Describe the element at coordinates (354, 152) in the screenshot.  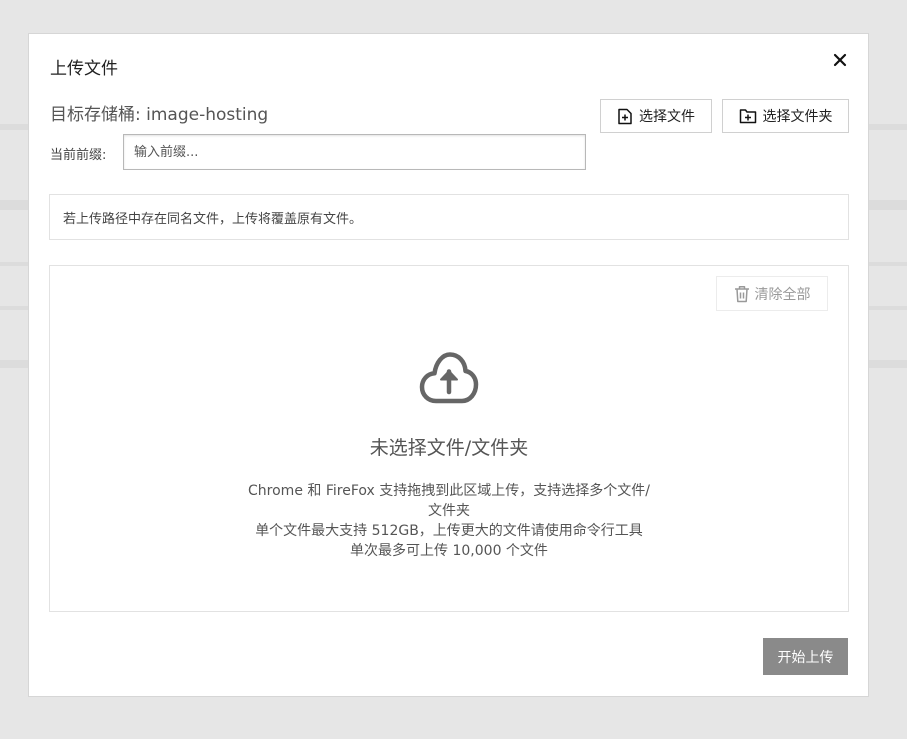
I see `prefix-input` at that location.